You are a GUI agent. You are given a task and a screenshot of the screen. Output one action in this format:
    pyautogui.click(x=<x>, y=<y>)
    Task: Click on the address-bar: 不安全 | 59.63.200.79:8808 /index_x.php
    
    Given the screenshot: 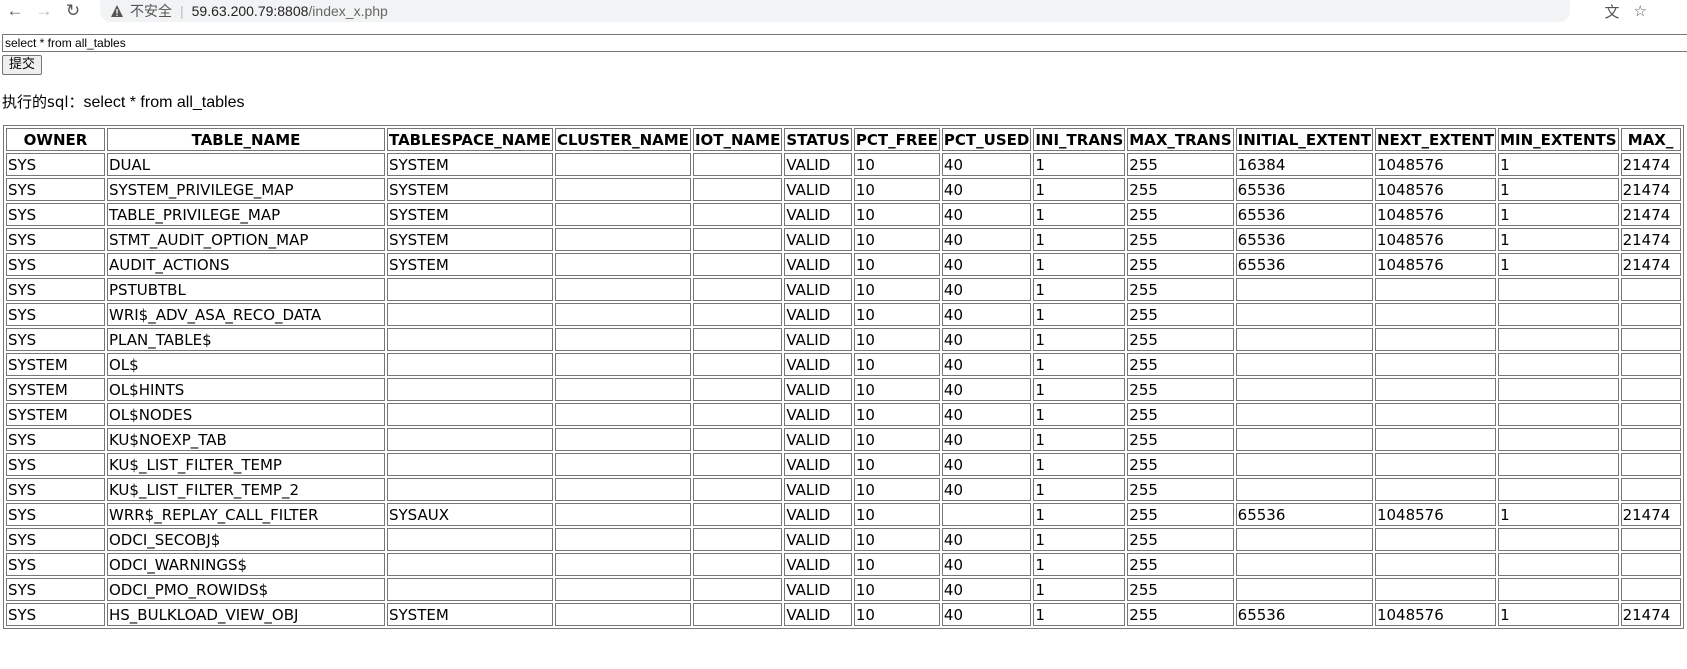 What is the action you would take?
    pyautogui.click(x=835, y=11)
    